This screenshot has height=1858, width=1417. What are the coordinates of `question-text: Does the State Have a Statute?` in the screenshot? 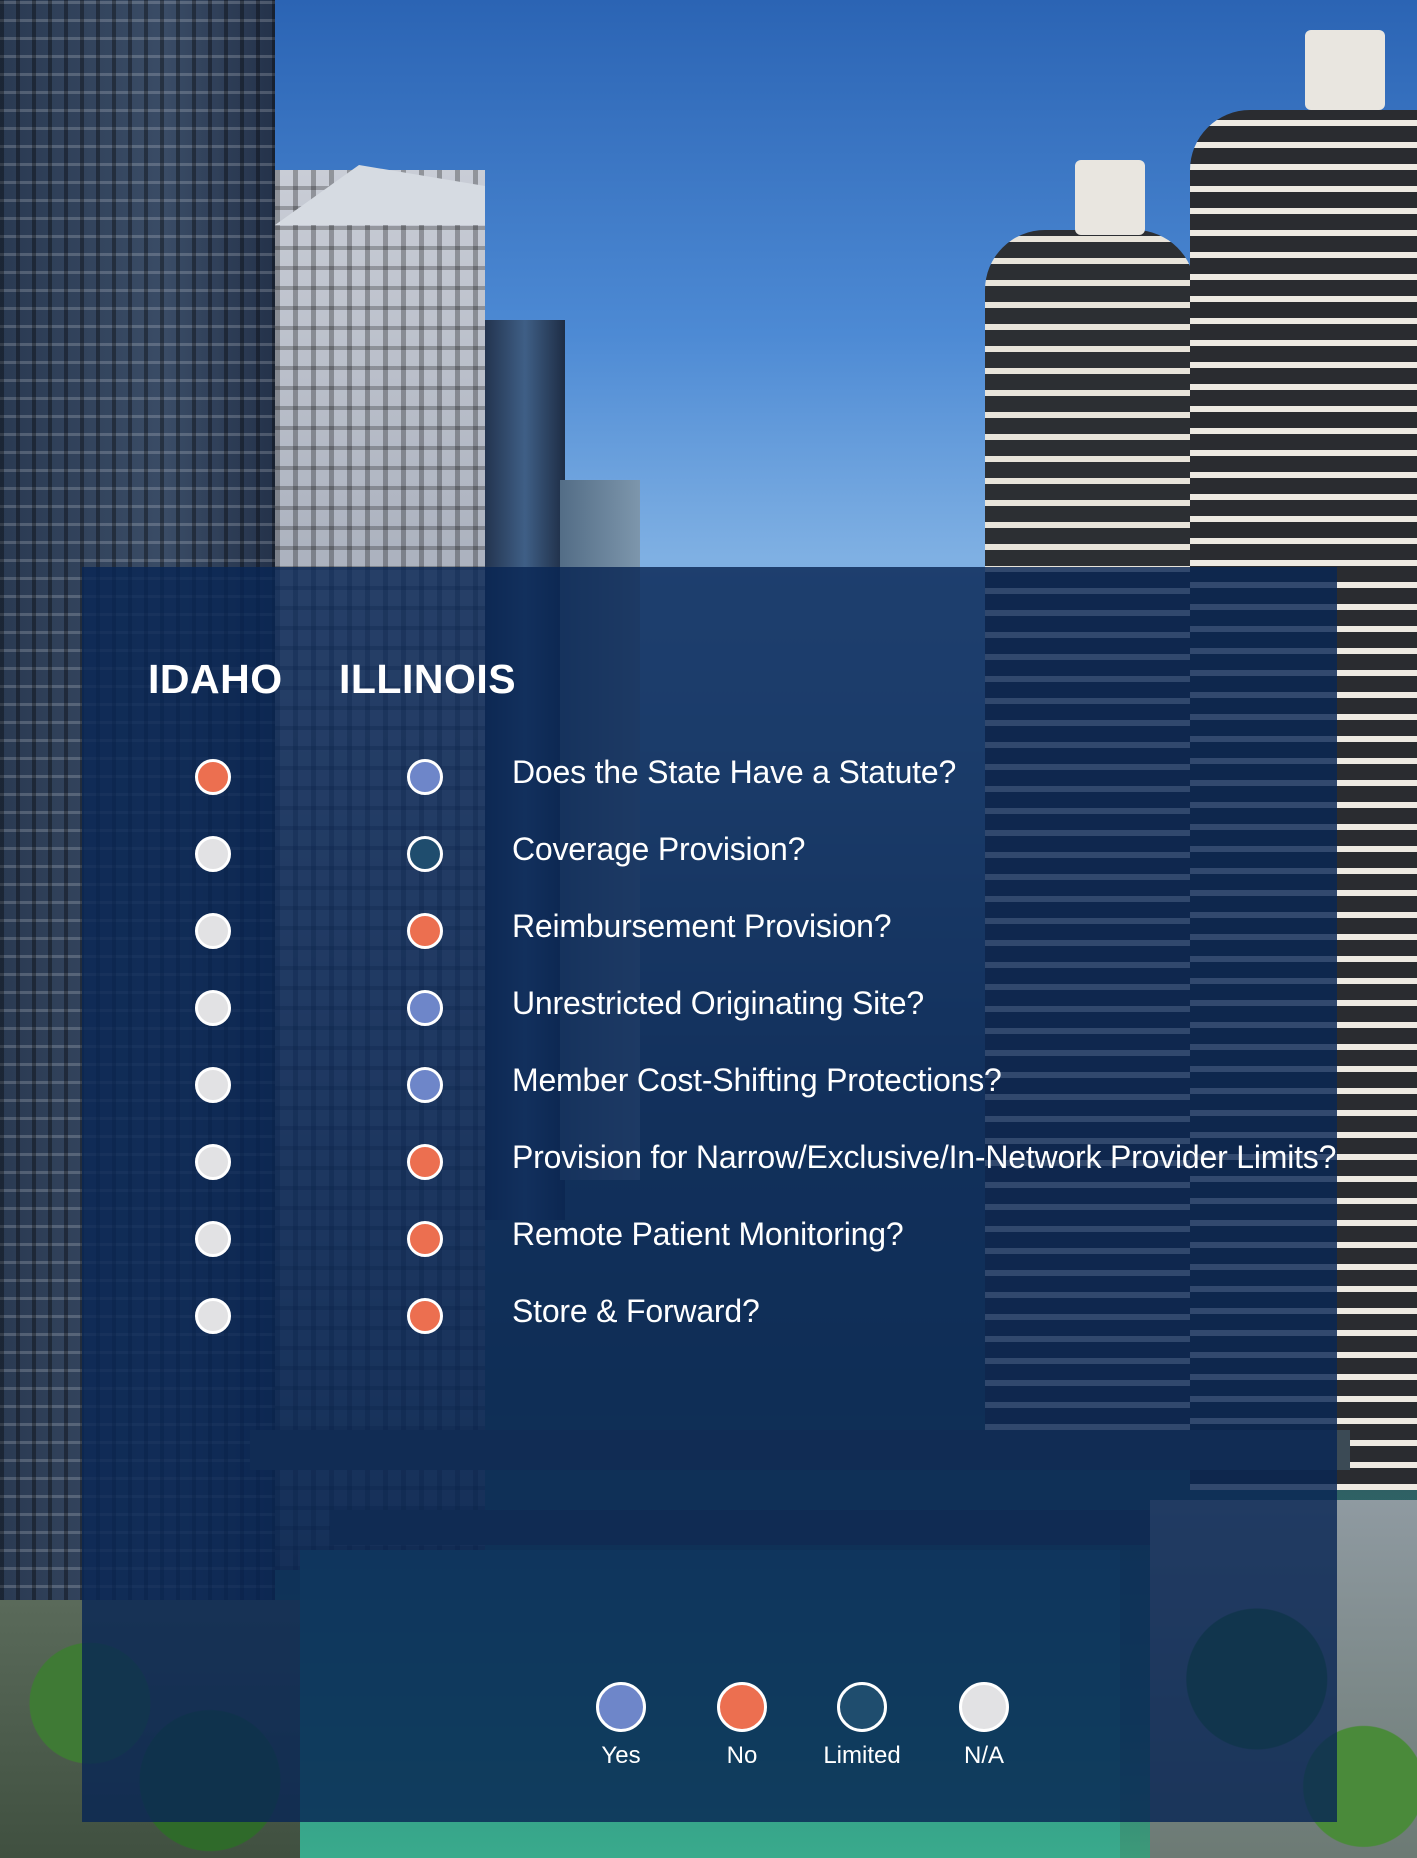 It's located at (734, 772).